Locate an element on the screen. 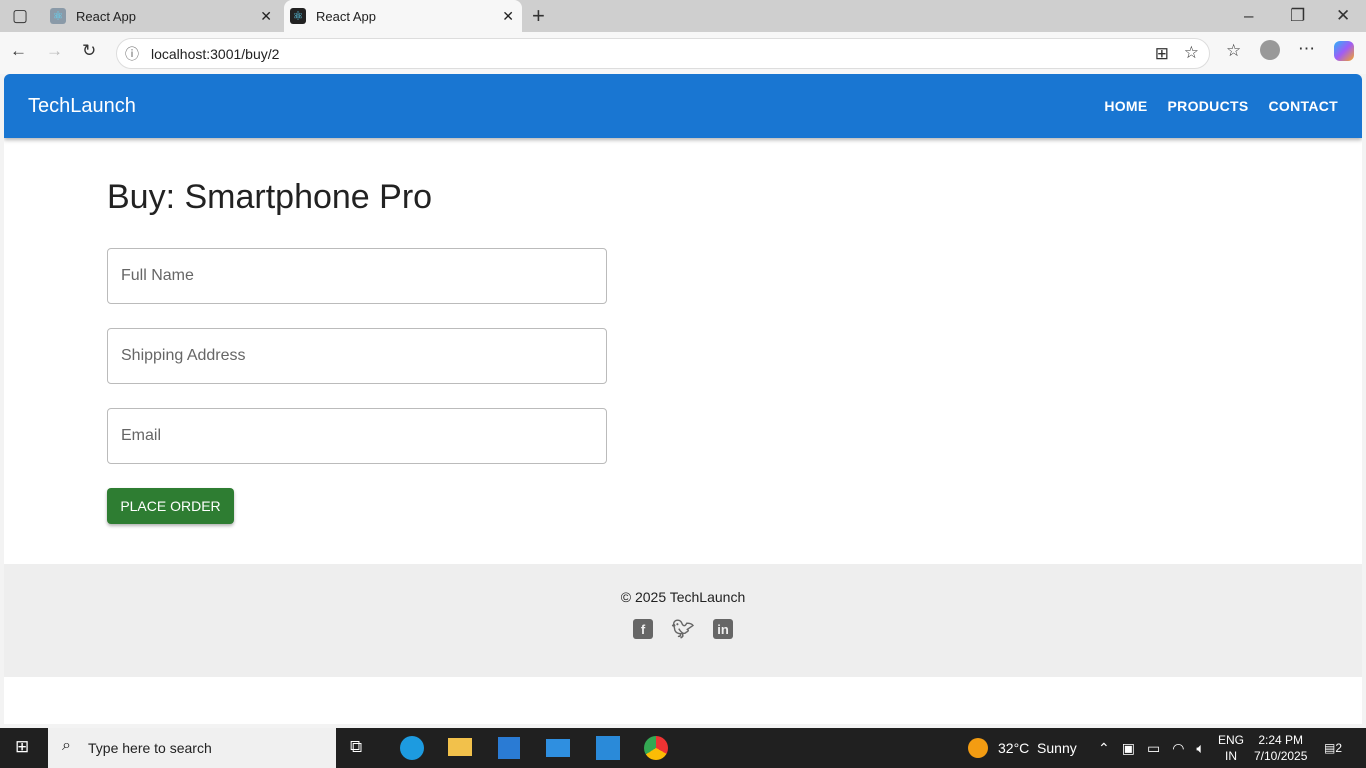 The width and height of the screenshot is (1366, 768). nav-home: HOME is located at coordinates (1125, 106).